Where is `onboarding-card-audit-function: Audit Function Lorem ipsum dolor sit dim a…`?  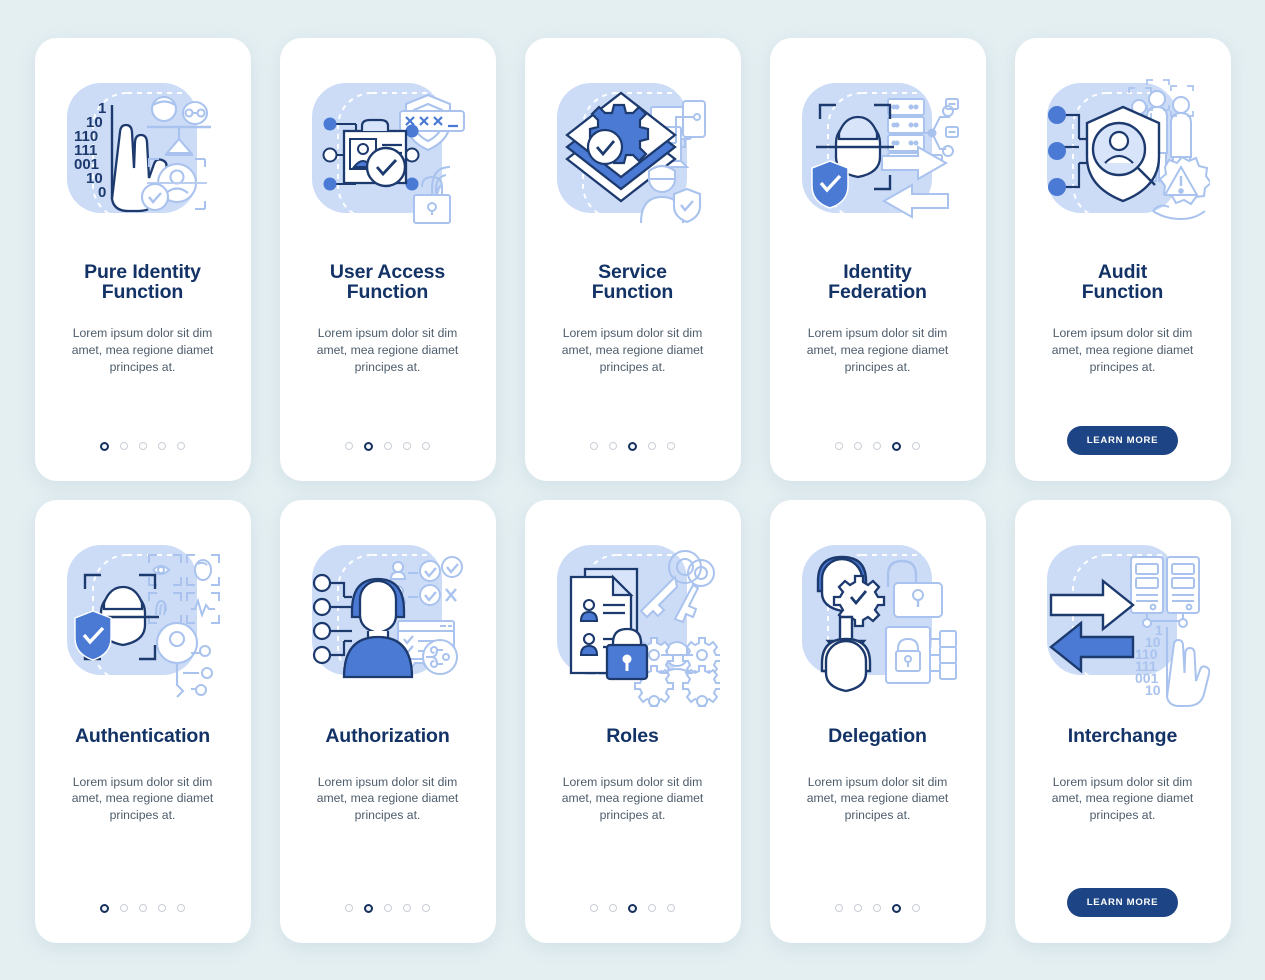 onboarding-card-audit-function: Audit Function Lorem ipsum dolor sit dim a… is located at coordinates (1122, 259).